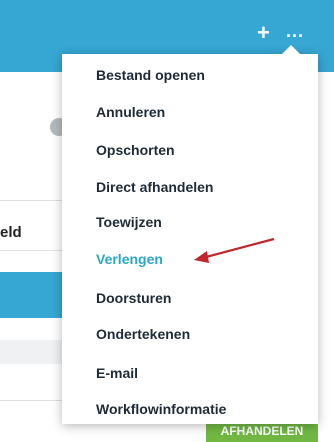 The width and height of the screenshot is (334, 442). Describe the element at coordinates (35, 352) in the screenshot. I see `background-gray-row` at that location.